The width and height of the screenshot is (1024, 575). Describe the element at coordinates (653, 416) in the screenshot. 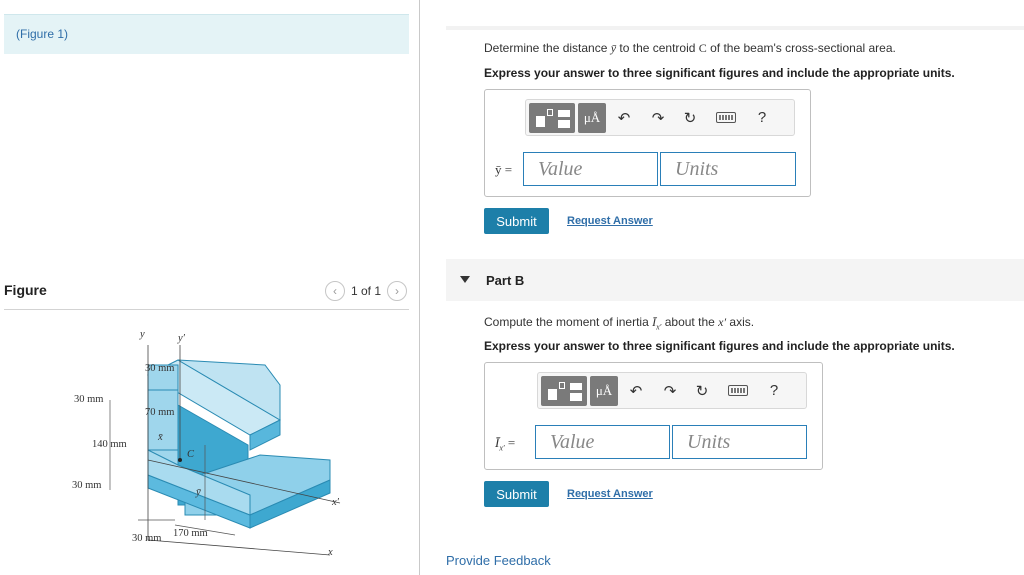

I see `part-b-answer-box: μÅ ↶ ↷ ↻ ? Īx′ = Value Units` at that location.